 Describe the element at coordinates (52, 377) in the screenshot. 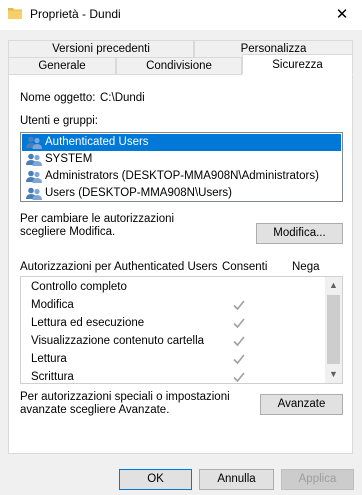

I see `permission-label: Scrittura` at that location.